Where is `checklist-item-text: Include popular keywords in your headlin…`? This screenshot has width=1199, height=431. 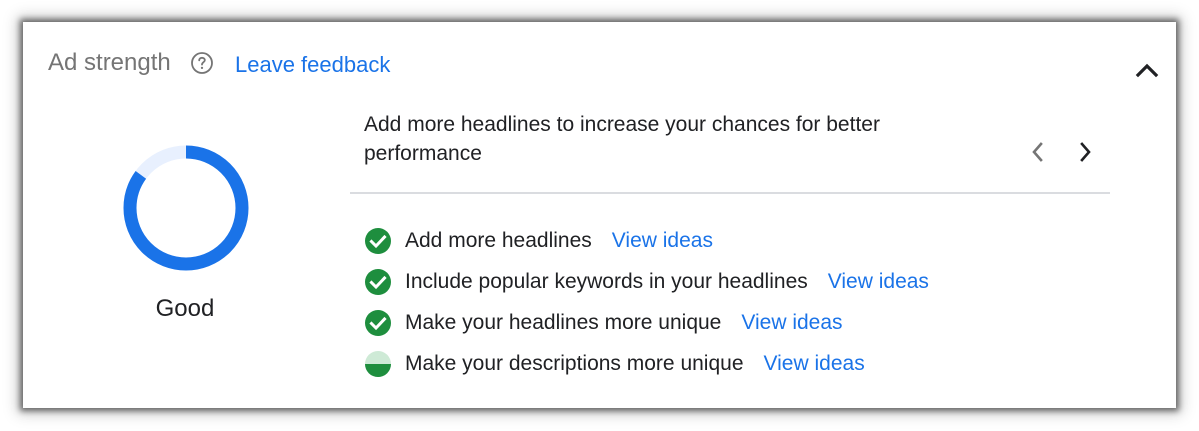
checklist-item-text: Include popular keywords in your headlin… is located at coordinates (606, 281).